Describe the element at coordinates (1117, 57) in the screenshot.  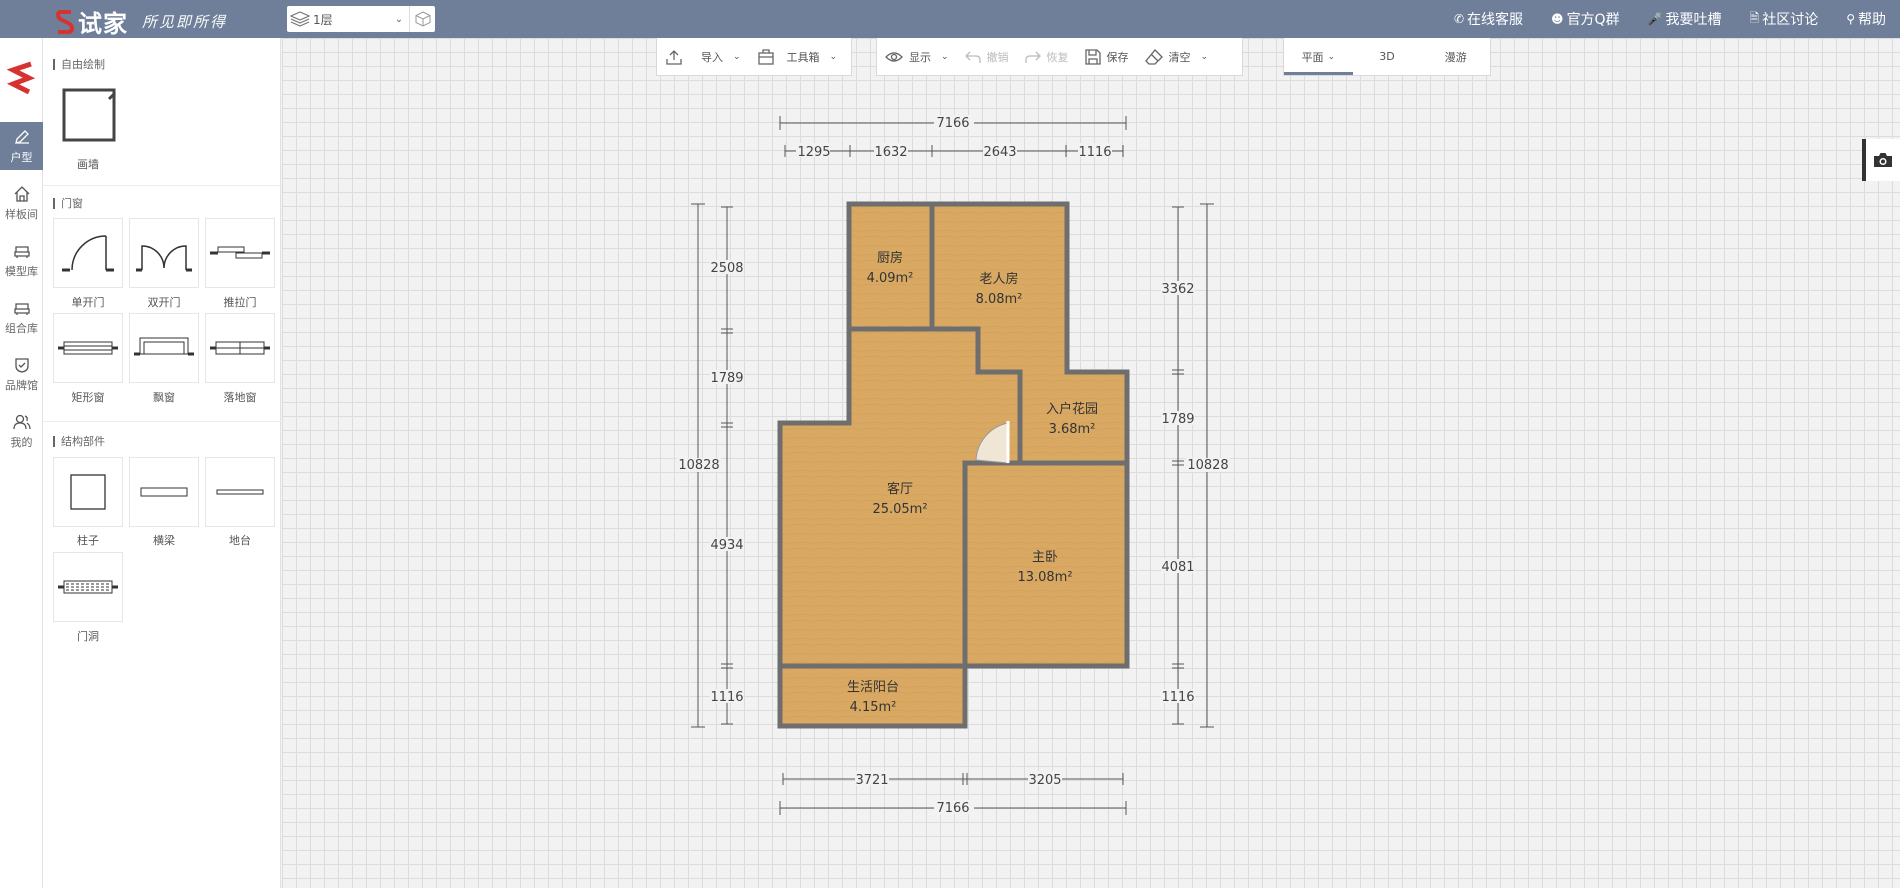
I see `save-label: 保存` at that location.